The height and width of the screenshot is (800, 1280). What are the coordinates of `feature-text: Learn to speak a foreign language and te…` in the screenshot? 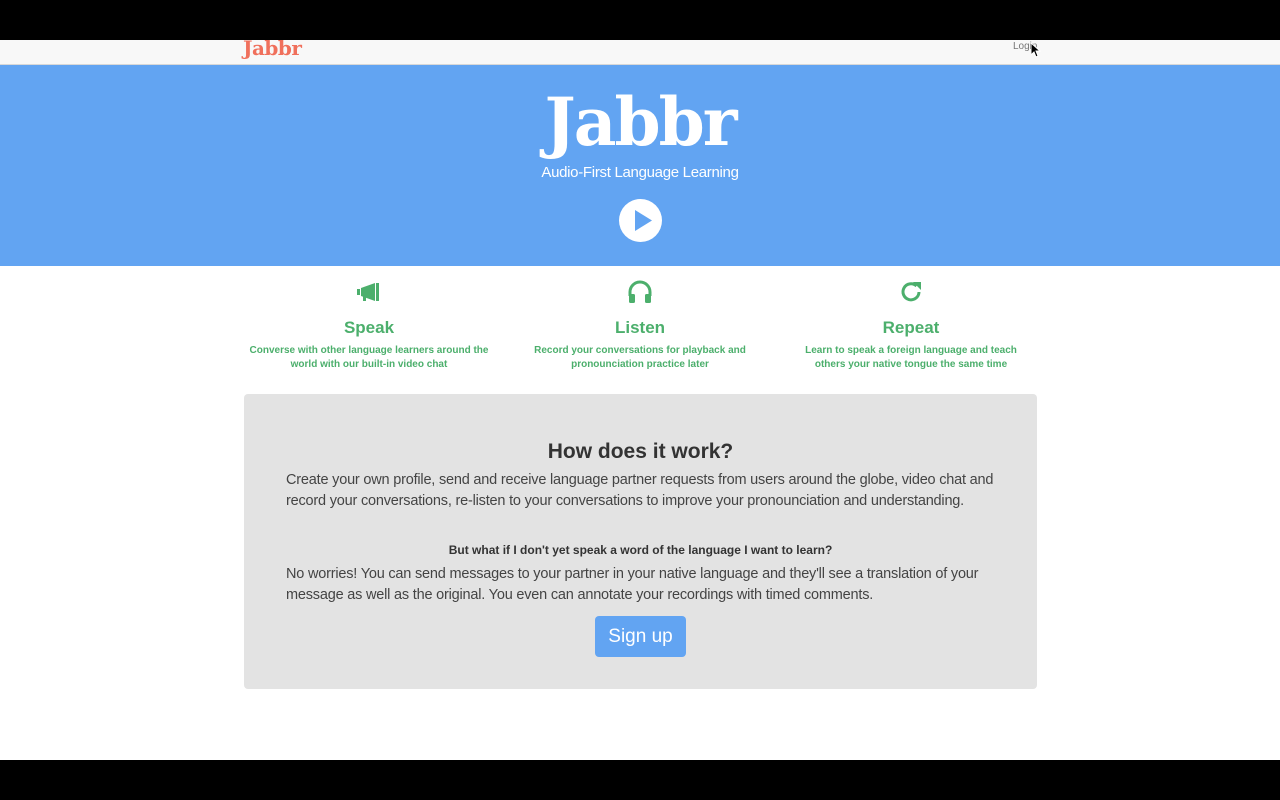 It's located at (911, 357).